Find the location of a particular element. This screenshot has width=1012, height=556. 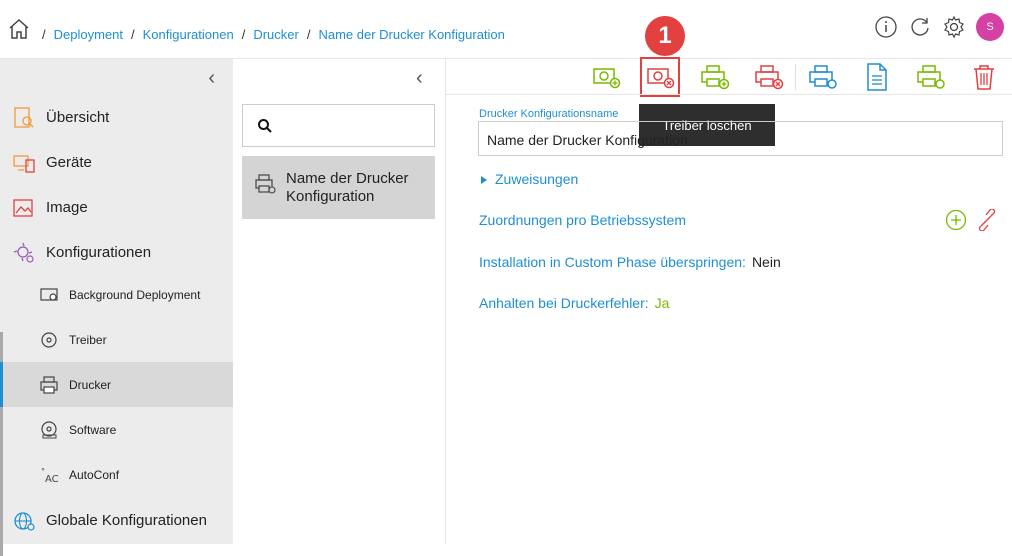

sidebar-subitem-drucker: Drucker is located at coordinates (116, 384).